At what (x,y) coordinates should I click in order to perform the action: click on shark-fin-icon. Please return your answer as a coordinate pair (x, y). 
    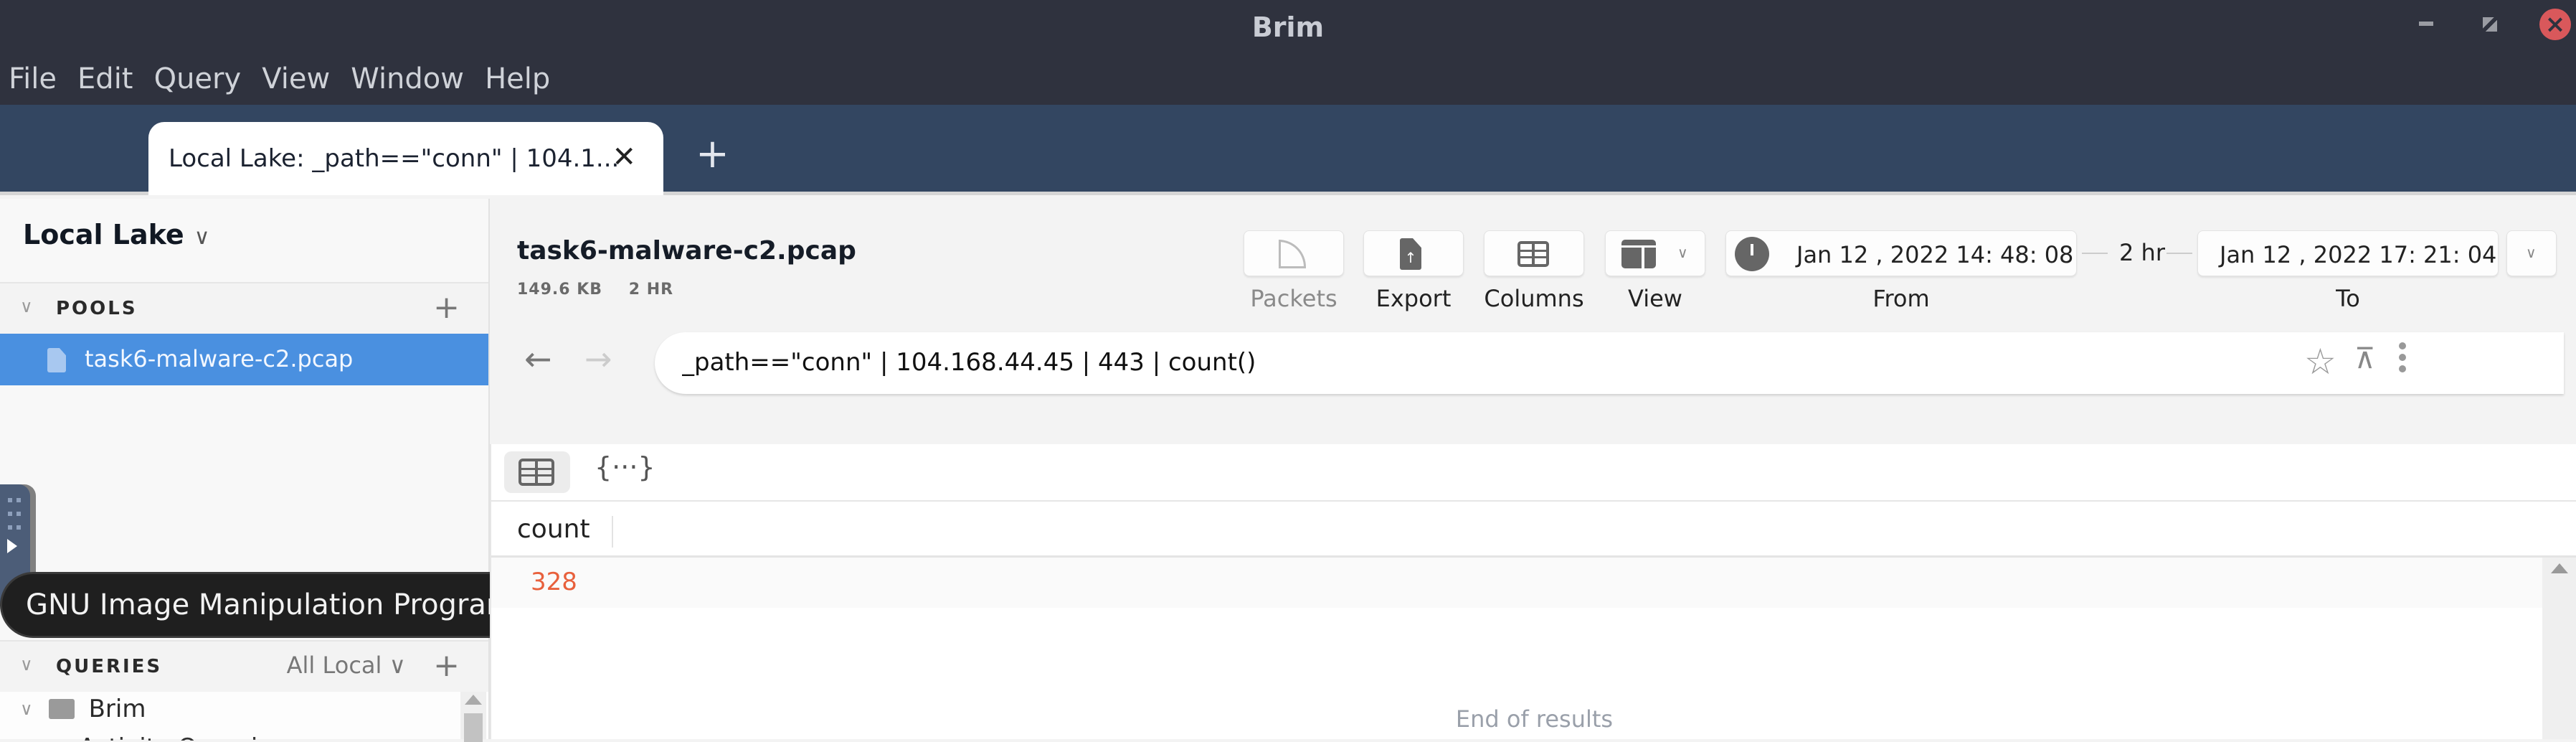
    Looking at the image, I should click on (1292, 254).